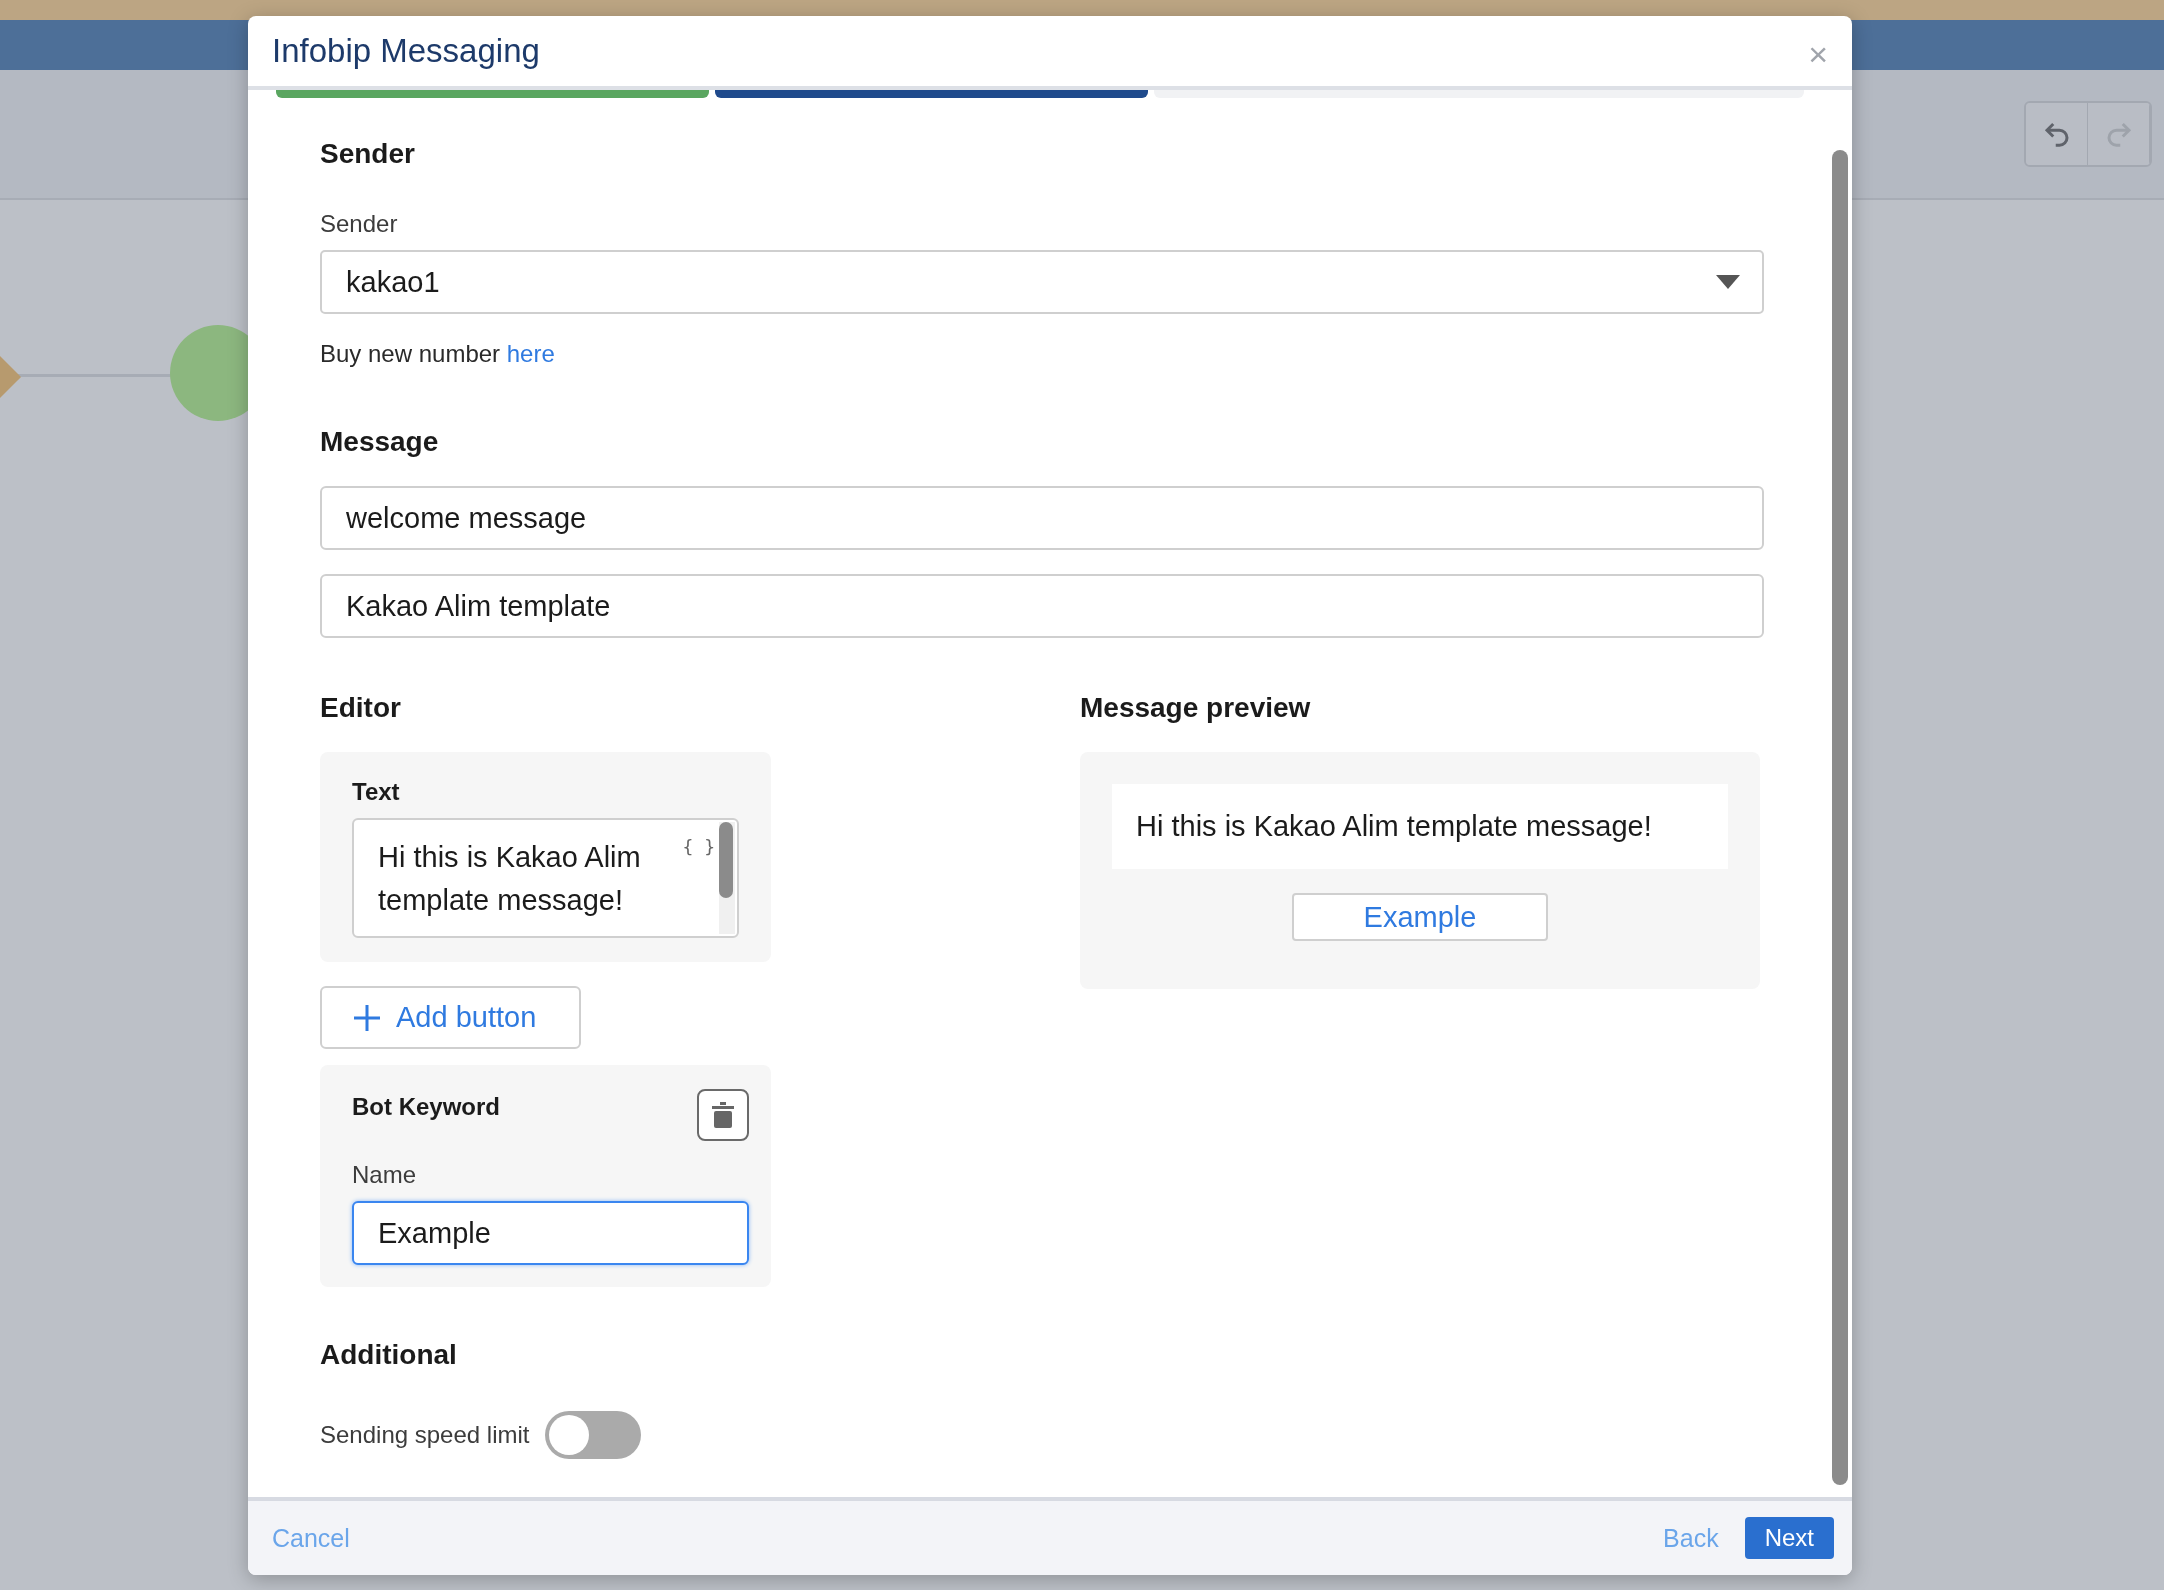 The width and height of the screenshot is (2164, 1590). I want to click on section-heading: Editor, so click(361, 708).